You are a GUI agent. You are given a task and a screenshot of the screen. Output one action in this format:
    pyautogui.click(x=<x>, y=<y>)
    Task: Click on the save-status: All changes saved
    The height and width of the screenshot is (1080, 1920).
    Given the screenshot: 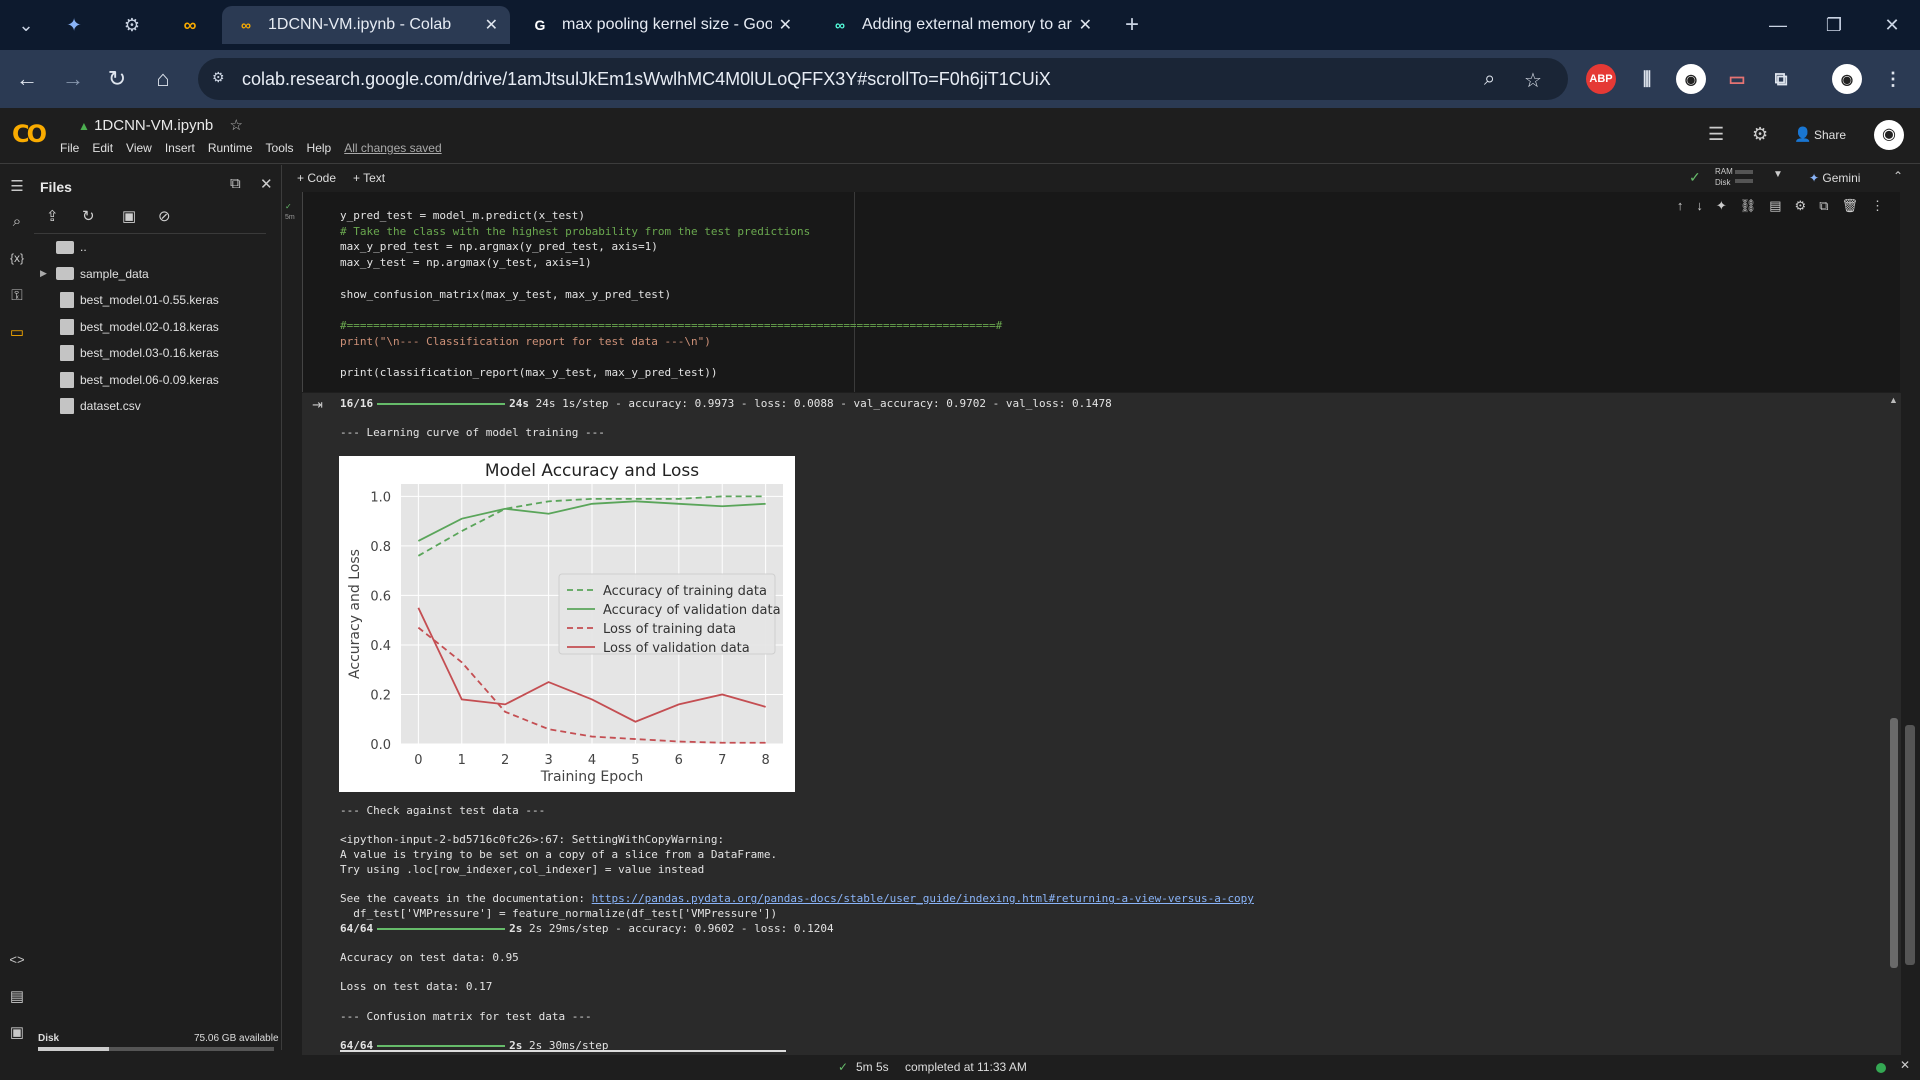 What is the action you would take?
    pyautogui.click(x=392, y=148)
    